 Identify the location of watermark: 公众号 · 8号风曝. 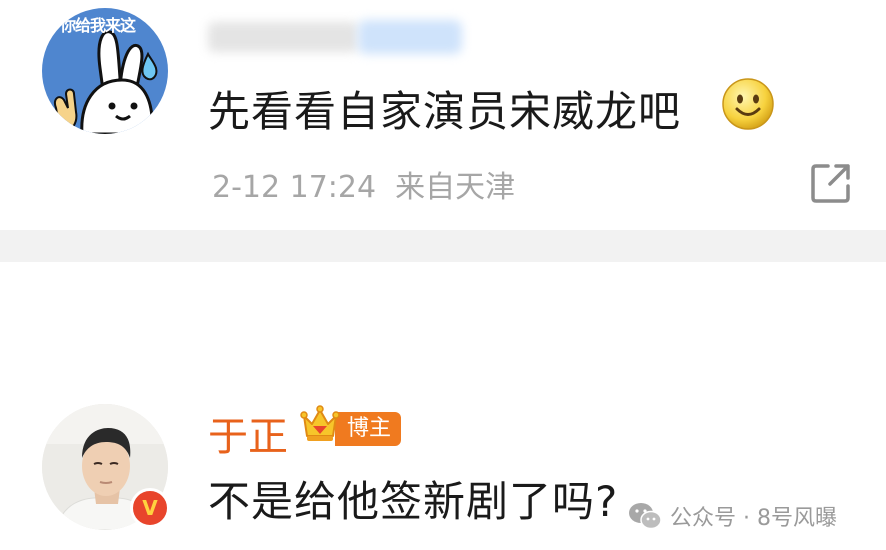
(732, 516).